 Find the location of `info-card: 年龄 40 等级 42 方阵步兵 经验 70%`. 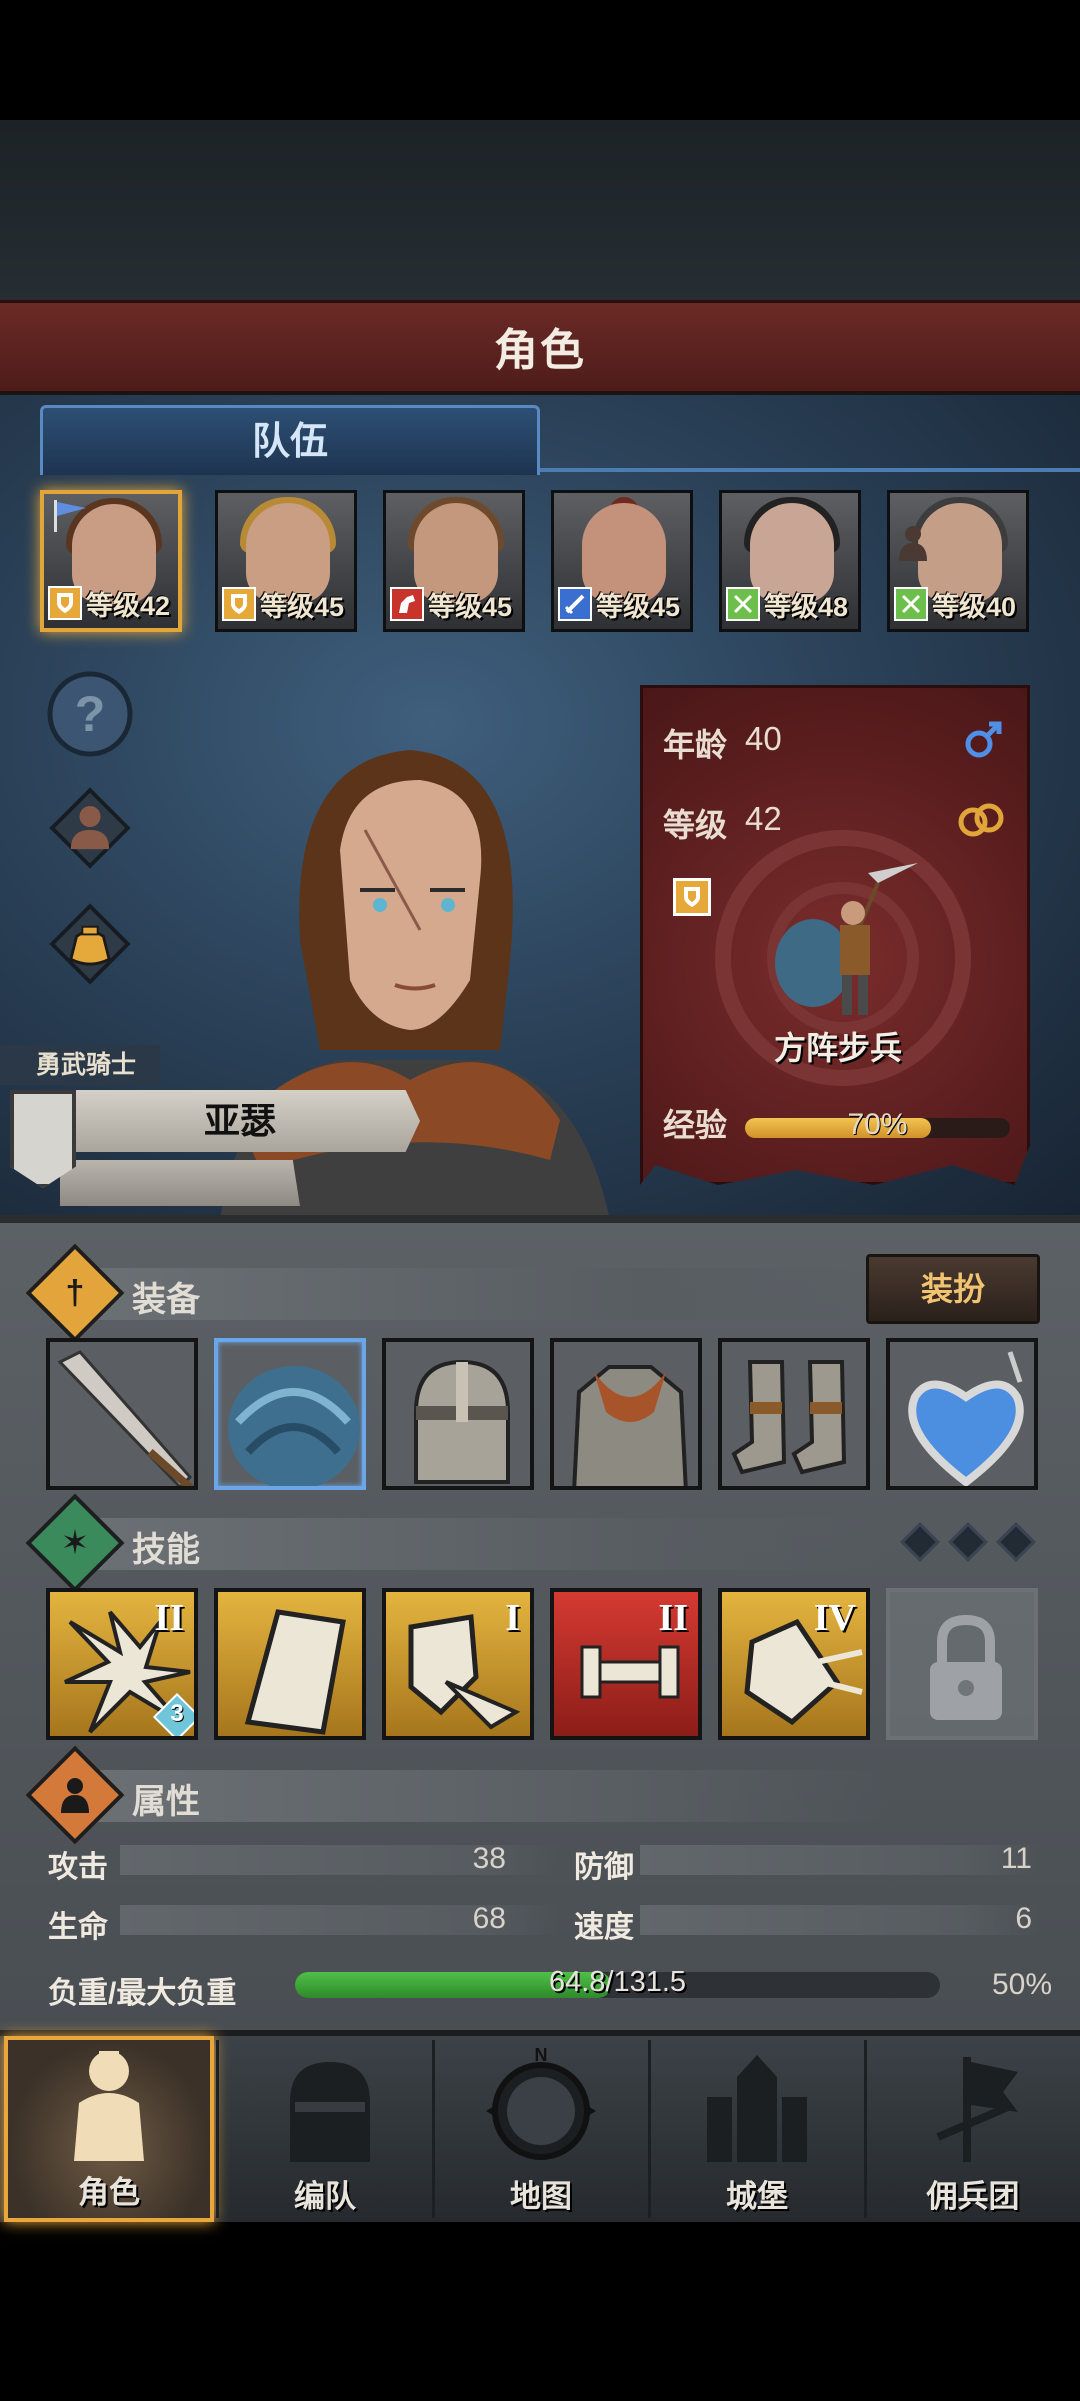

info-card: 年龄 40 等级 42 方阵步兵 经验 70% is located at coordinates (835, 935).